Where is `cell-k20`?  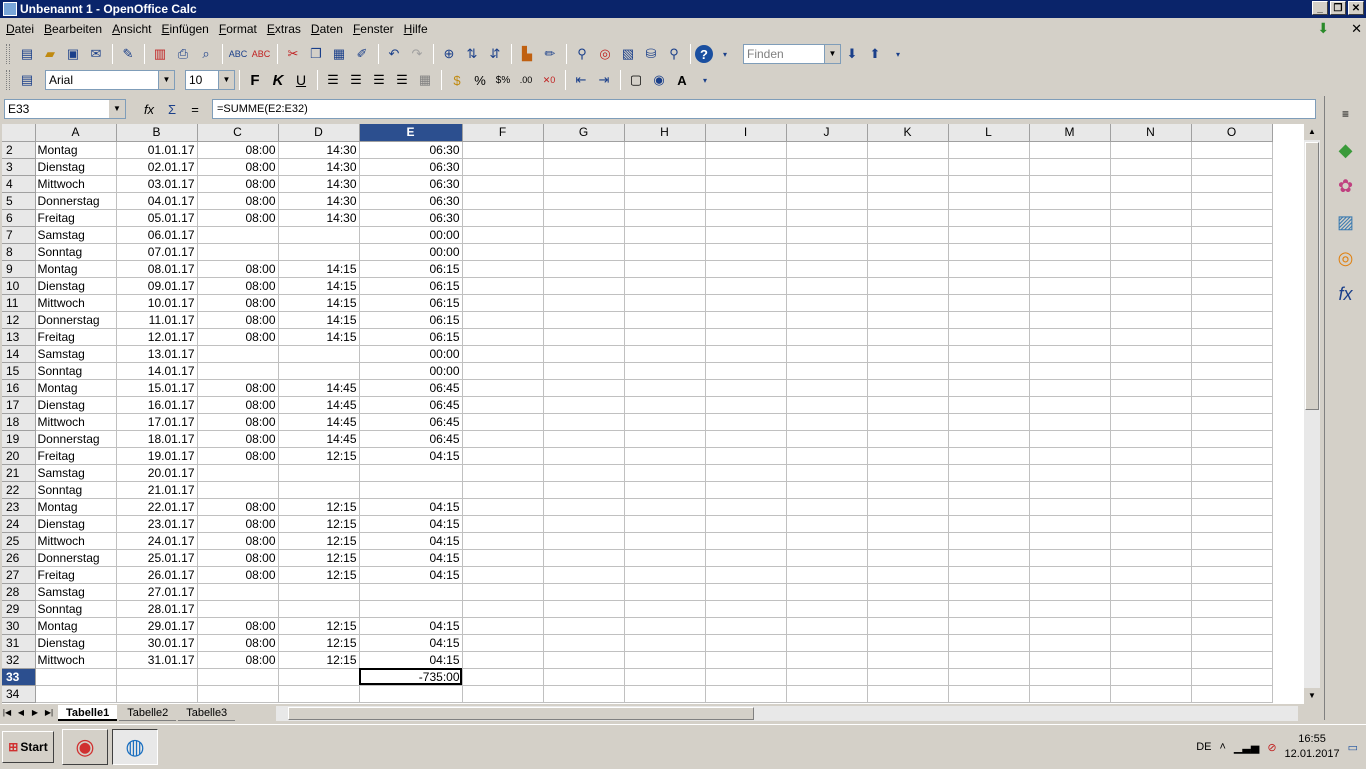 cell-k20 is located at coordinates (908, 456).